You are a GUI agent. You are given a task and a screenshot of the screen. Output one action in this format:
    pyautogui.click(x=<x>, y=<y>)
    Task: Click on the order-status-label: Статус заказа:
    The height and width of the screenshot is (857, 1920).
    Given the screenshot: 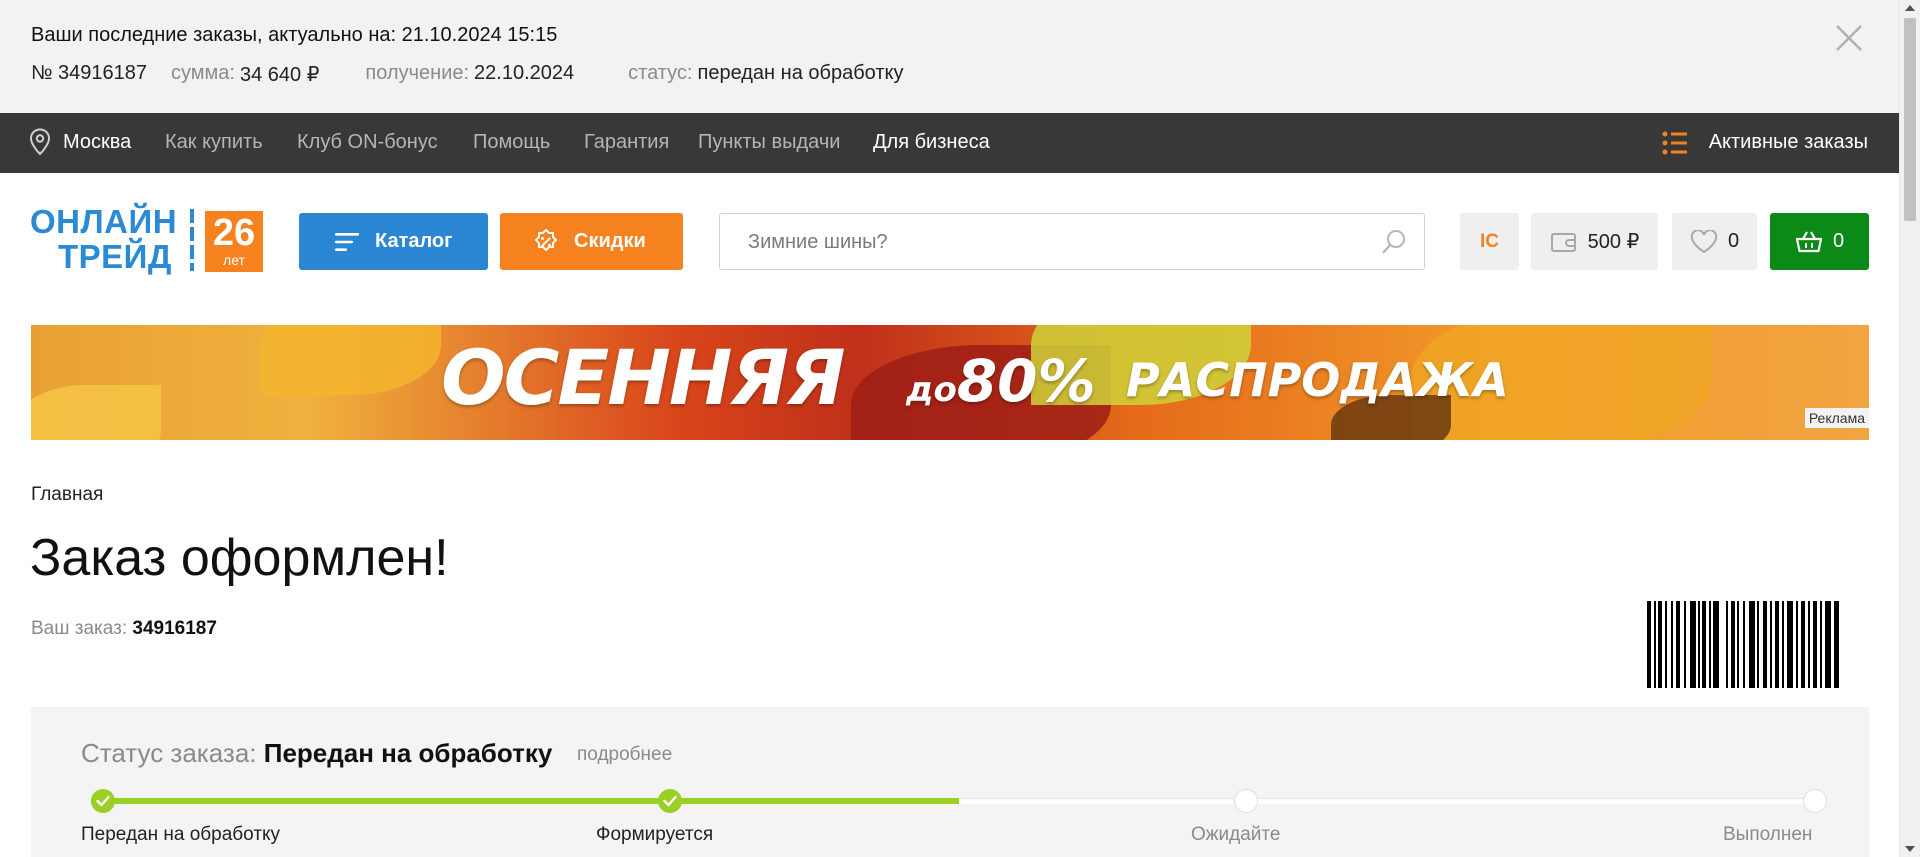 What is the action you would take?
    pyautogui.click(x=169, y=753)
    